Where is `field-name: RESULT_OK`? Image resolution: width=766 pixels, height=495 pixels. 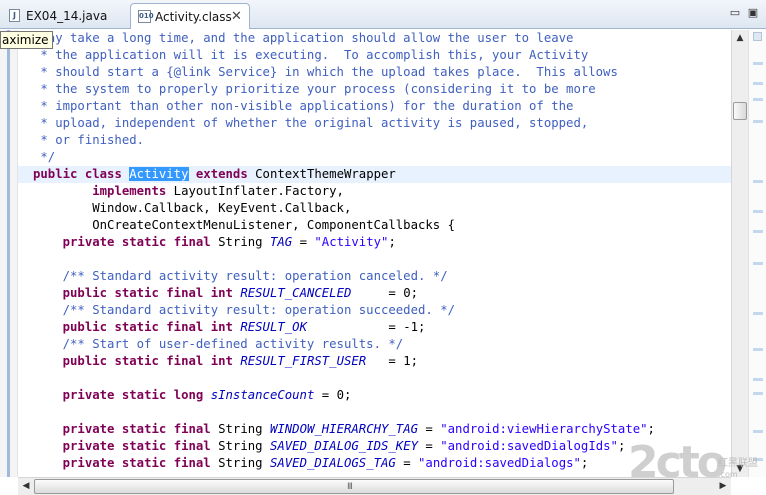
field-name: RESULT_OK is located at coordinates (273, 327).